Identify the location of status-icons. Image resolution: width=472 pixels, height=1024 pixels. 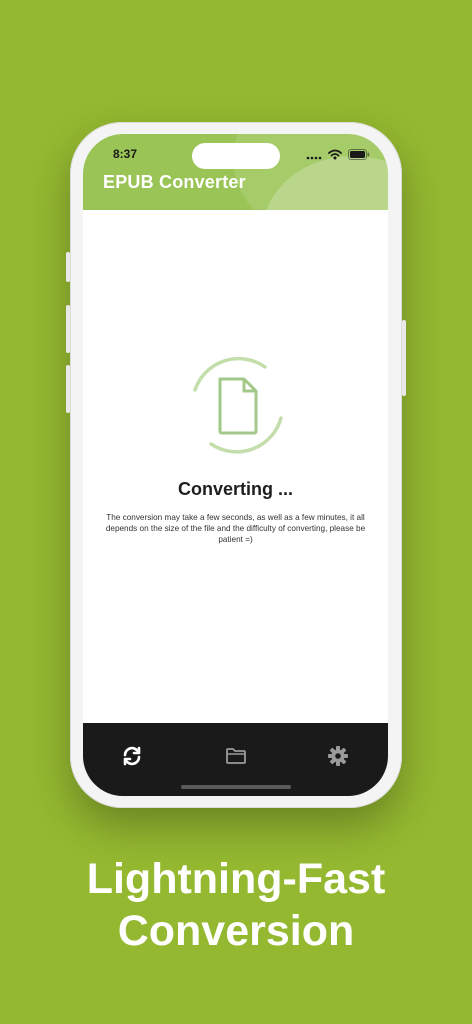
(338, 156).